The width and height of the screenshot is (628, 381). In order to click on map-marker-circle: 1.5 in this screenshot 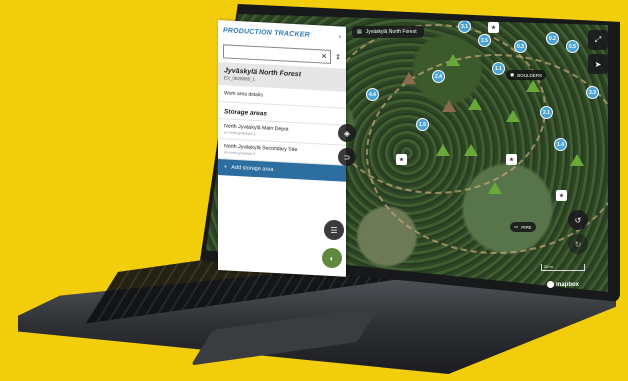, I will do `click(422, 124)`.